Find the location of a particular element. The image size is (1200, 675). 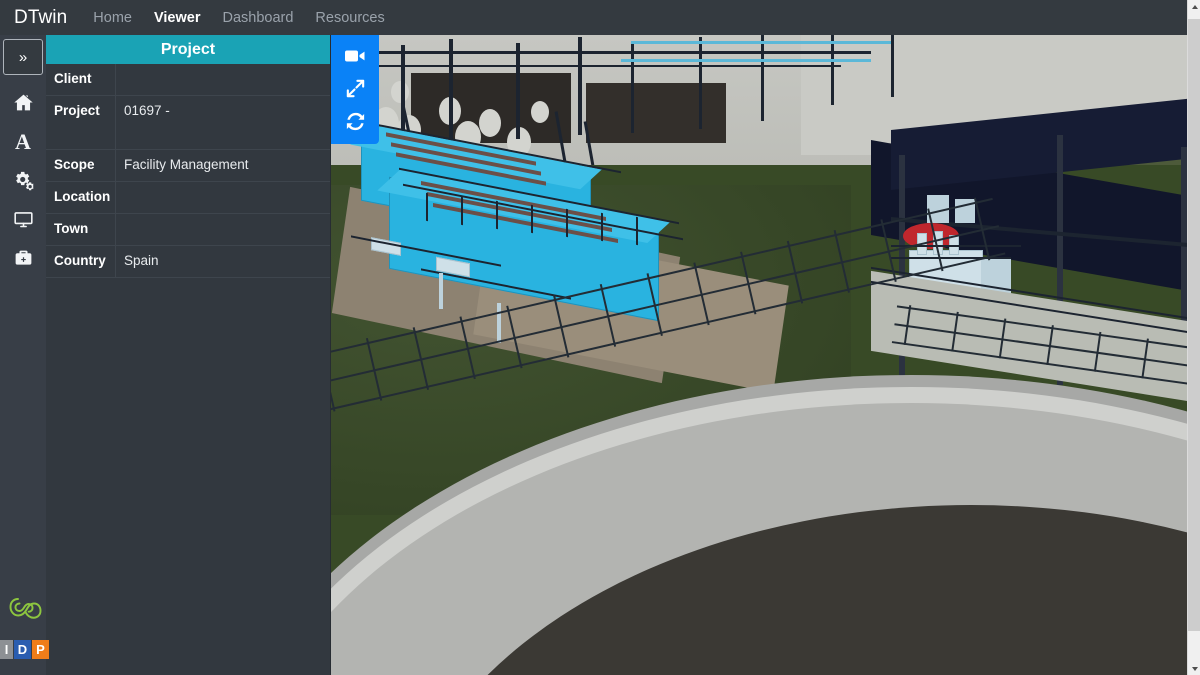

table-row: Town is located at coordinates (188, 230).